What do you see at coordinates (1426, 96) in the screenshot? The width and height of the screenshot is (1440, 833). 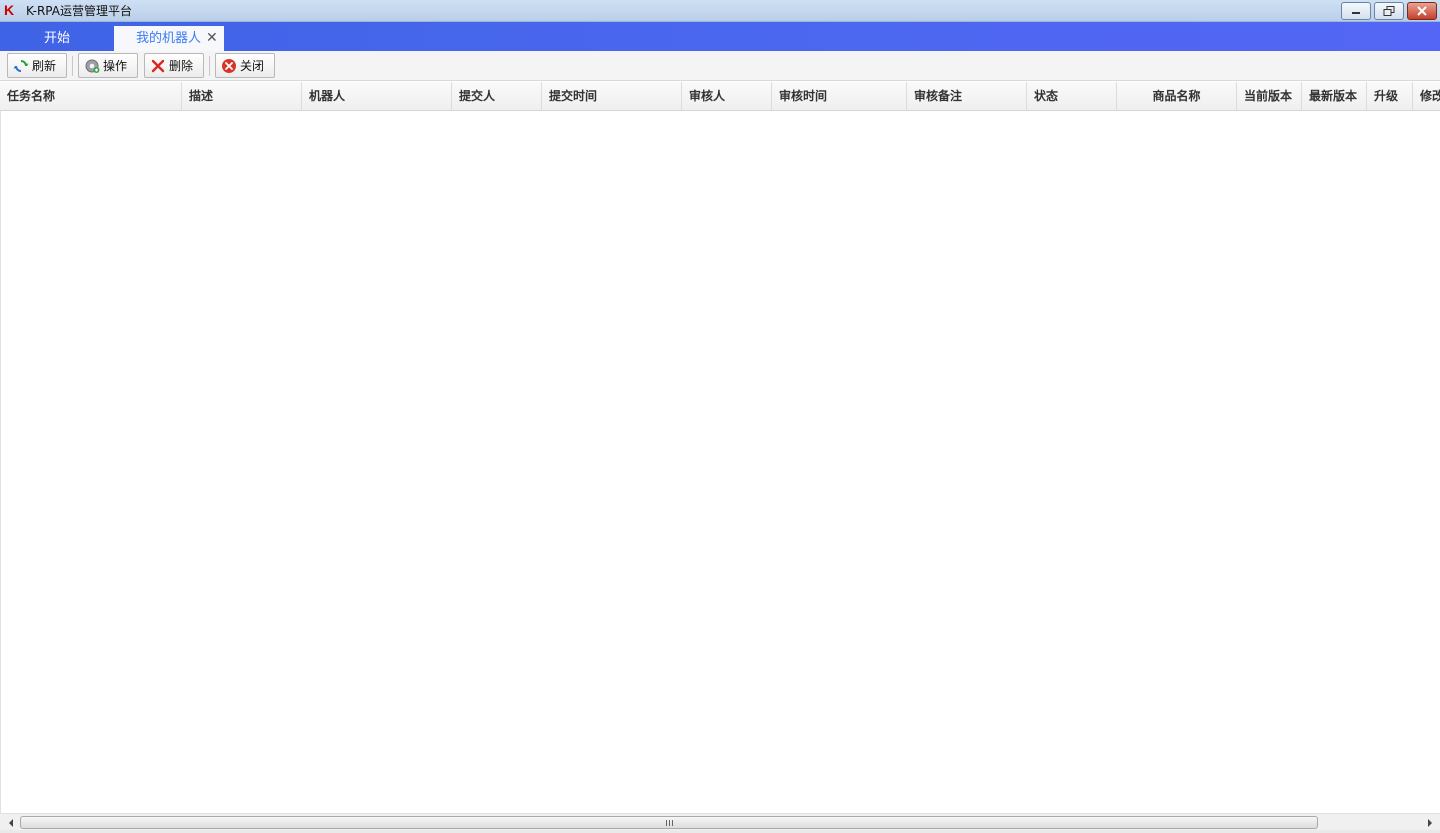 I see `column-header-modify: 修改` at bounding box center [1426, 96].